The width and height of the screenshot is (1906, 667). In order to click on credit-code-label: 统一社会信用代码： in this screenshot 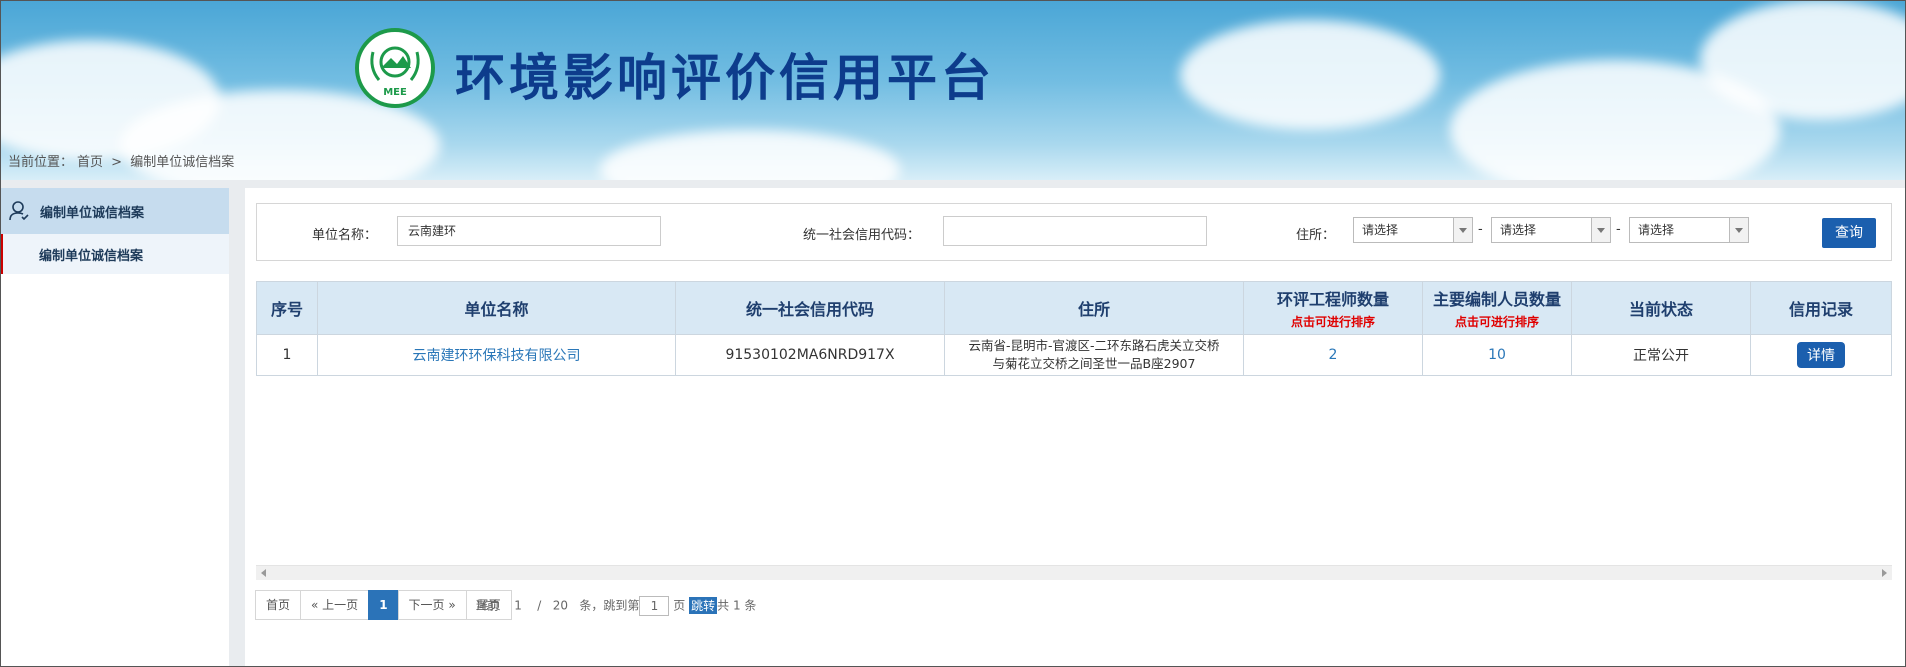, I will do `click(862, 235)`.